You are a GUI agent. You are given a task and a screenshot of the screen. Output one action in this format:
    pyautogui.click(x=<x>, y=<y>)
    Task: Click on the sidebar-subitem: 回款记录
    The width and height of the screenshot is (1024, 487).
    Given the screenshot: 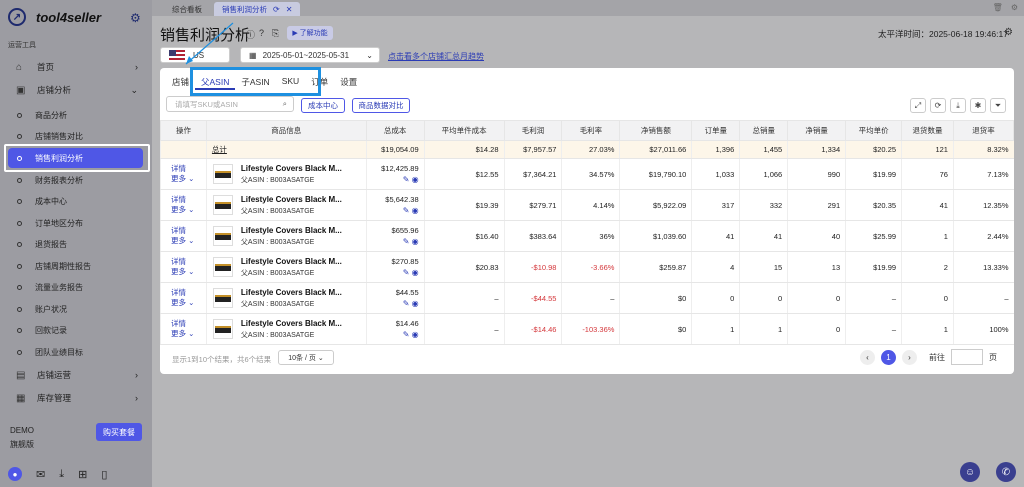 What is the action you would take?
    pyautogui.click(x=75, y=330)
    